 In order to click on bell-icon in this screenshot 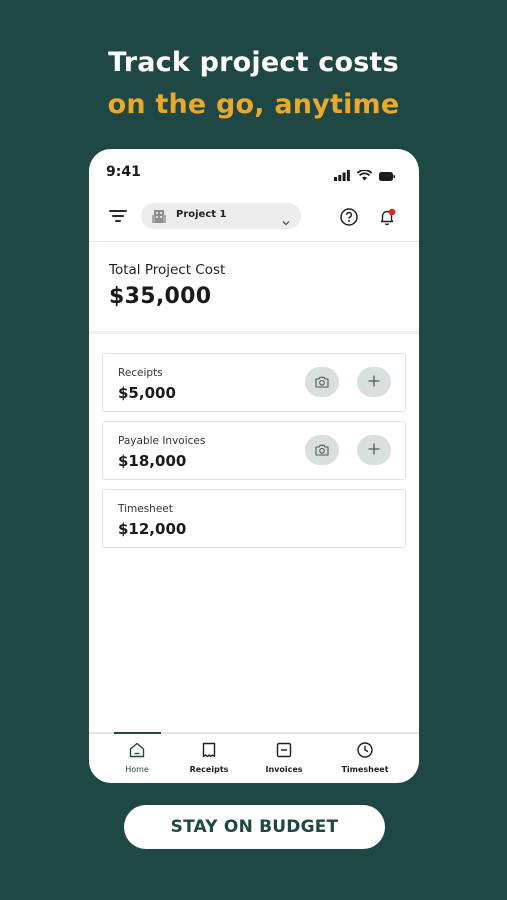, I will do `click(387, 217)`.